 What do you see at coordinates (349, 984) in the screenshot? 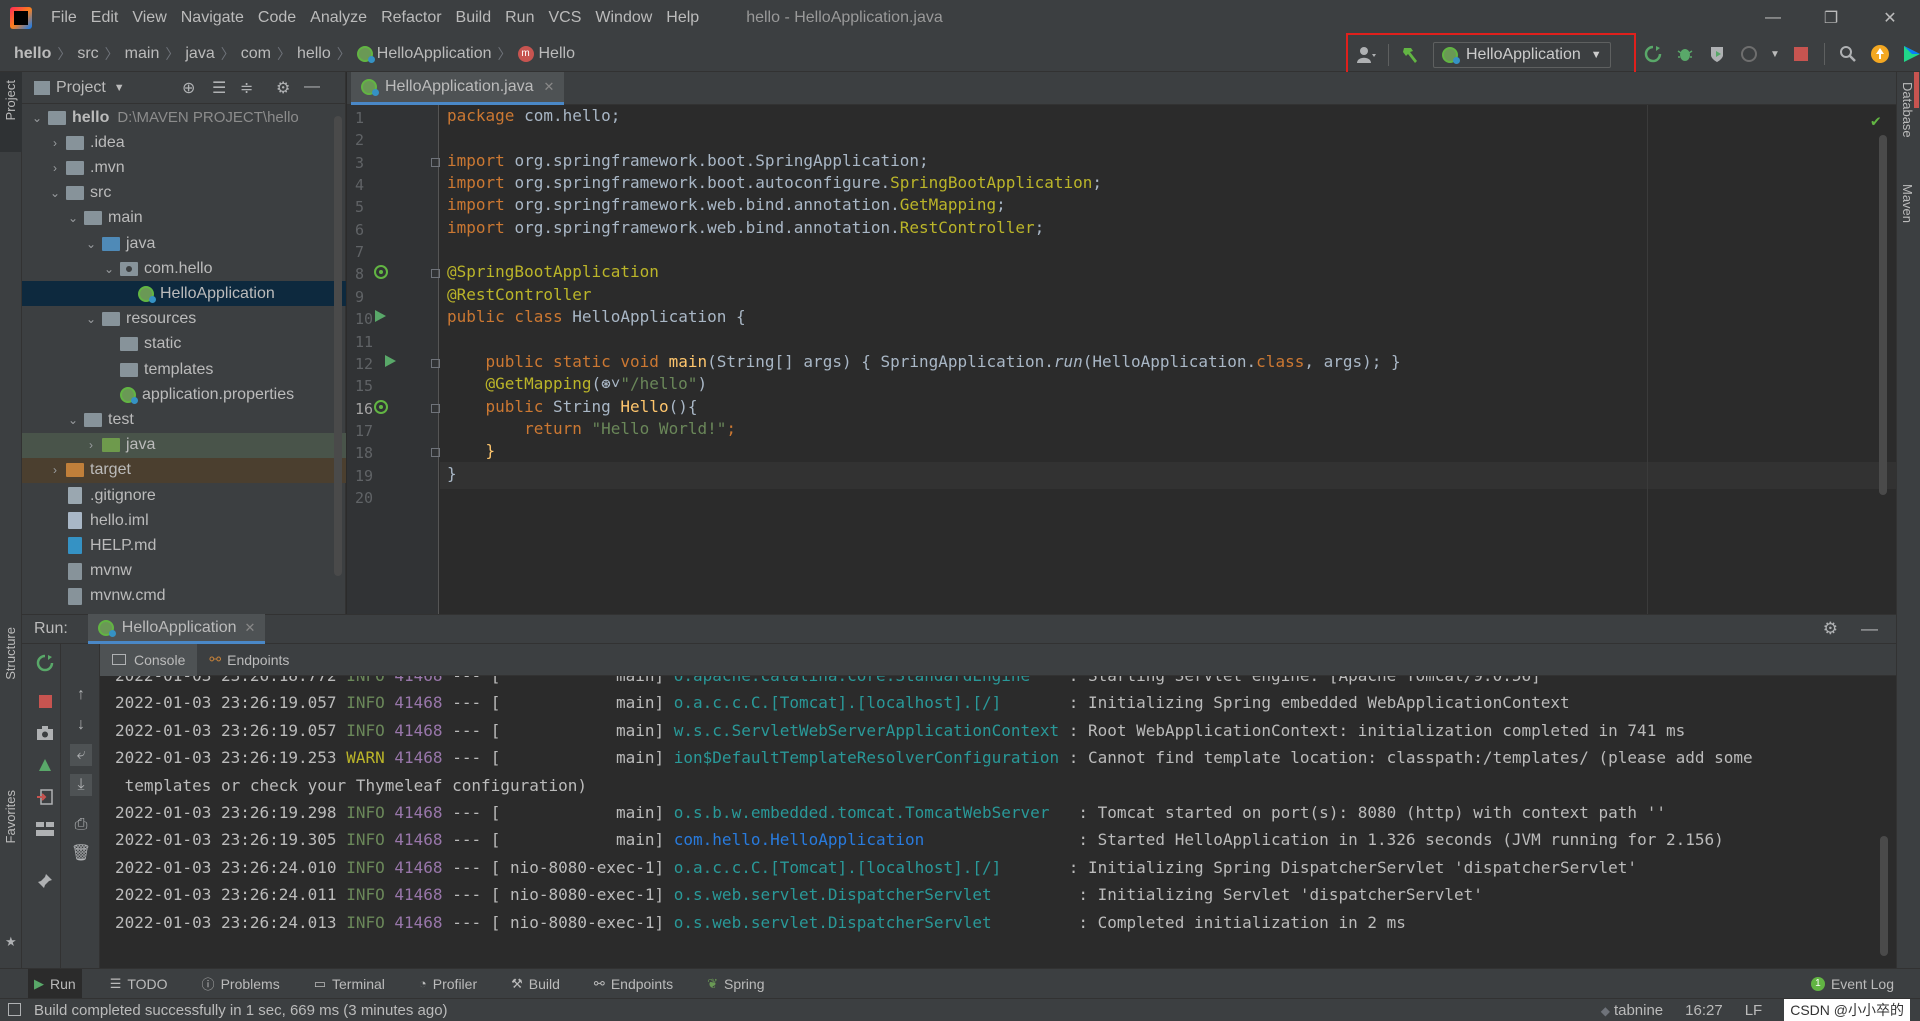
I see `tool-terminal: ▭ Terminal` at bounding box center [349, 984].